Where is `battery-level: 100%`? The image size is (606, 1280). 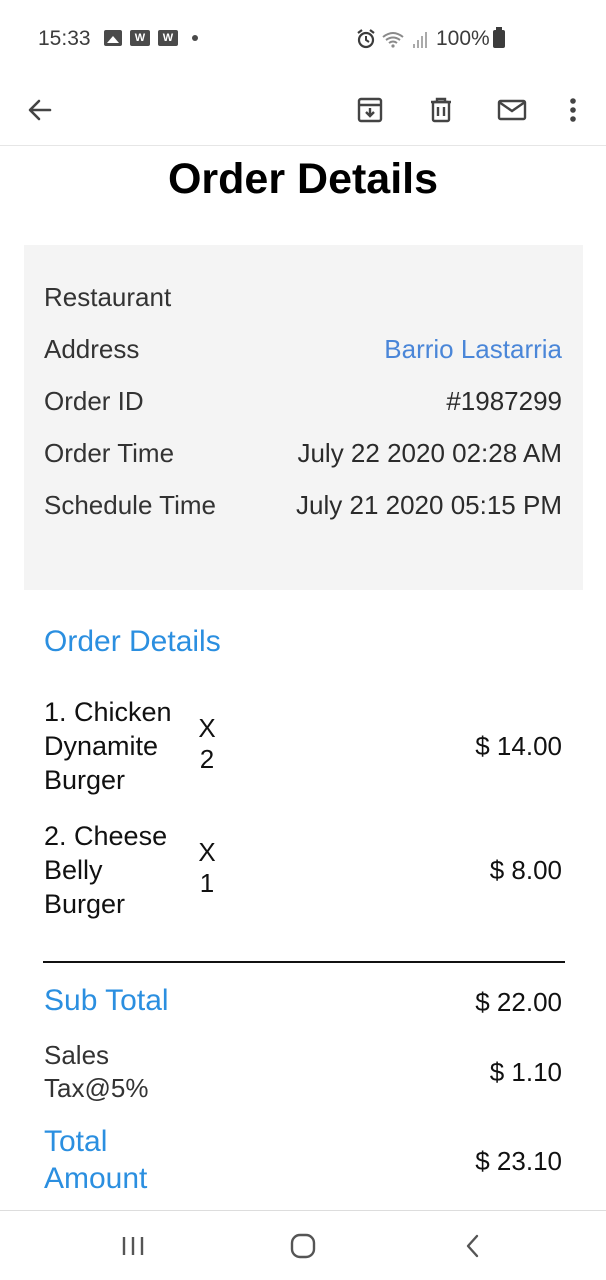 battery-level: 100% is located at coordinates (463, 38).